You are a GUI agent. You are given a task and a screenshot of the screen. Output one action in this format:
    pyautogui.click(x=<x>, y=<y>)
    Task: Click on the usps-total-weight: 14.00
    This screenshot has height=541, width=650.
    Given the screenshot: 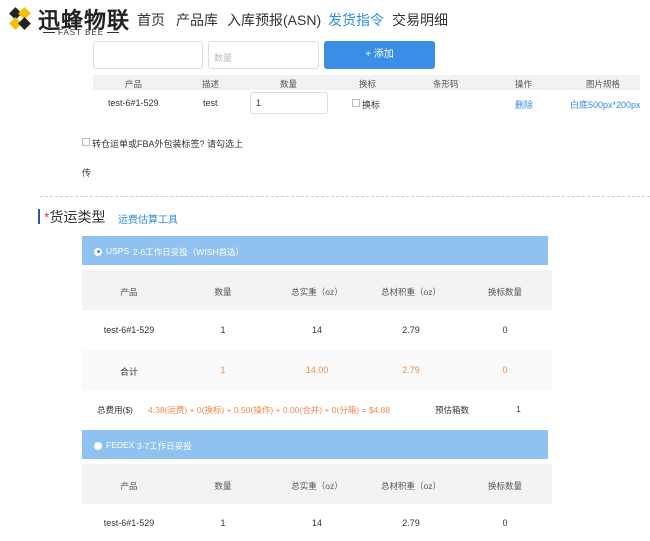 What is the action you would take?
    pyautogui.click(x=317, y=370)
    